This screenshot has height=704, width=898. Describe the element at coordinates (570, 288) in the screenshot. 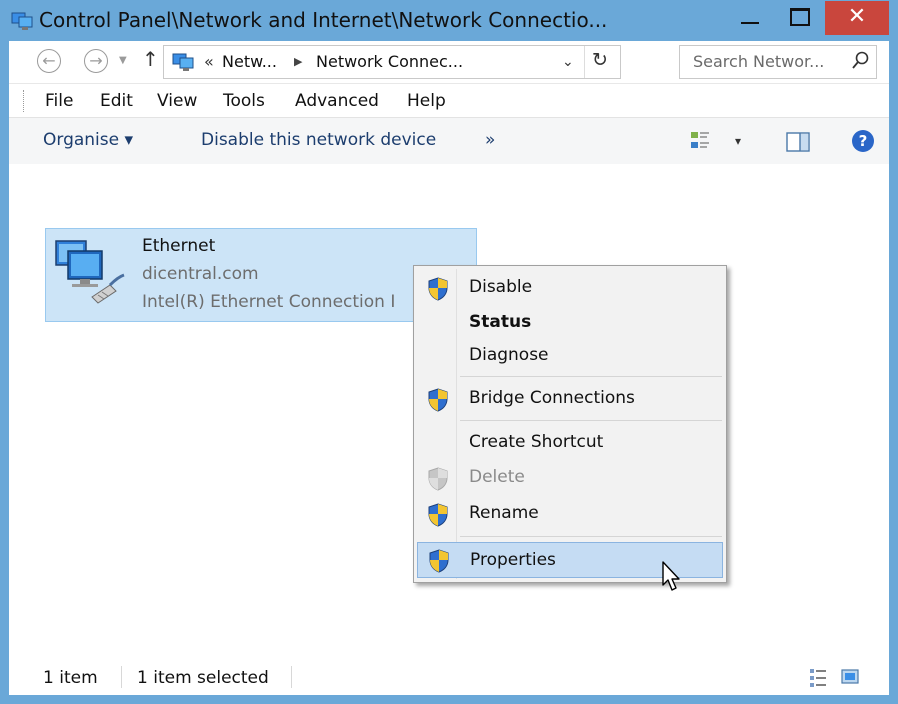

I see `context-menu-disable: Disable` at that location.